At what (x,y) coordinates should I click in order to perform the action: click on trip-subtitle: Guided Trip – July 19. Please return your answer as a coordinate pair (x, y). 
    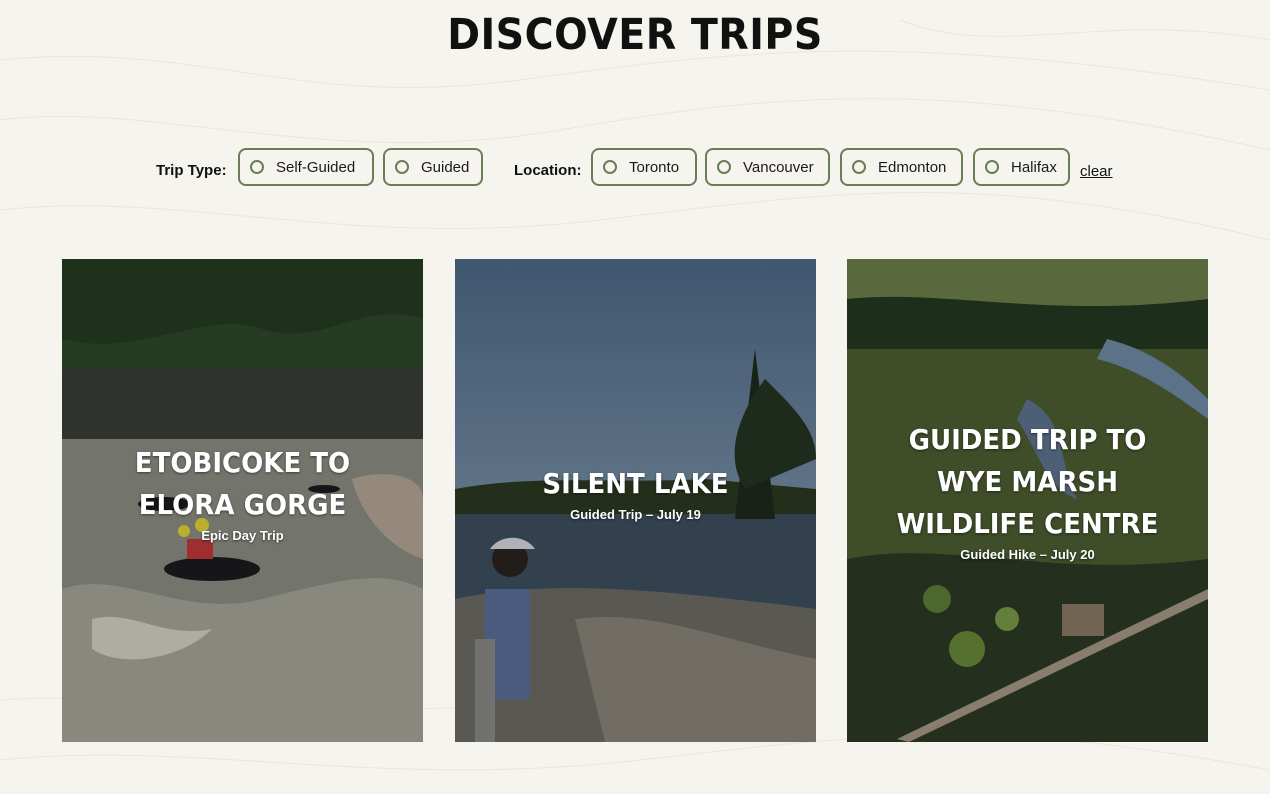
    Looking at the image, I should click on (635, 514).